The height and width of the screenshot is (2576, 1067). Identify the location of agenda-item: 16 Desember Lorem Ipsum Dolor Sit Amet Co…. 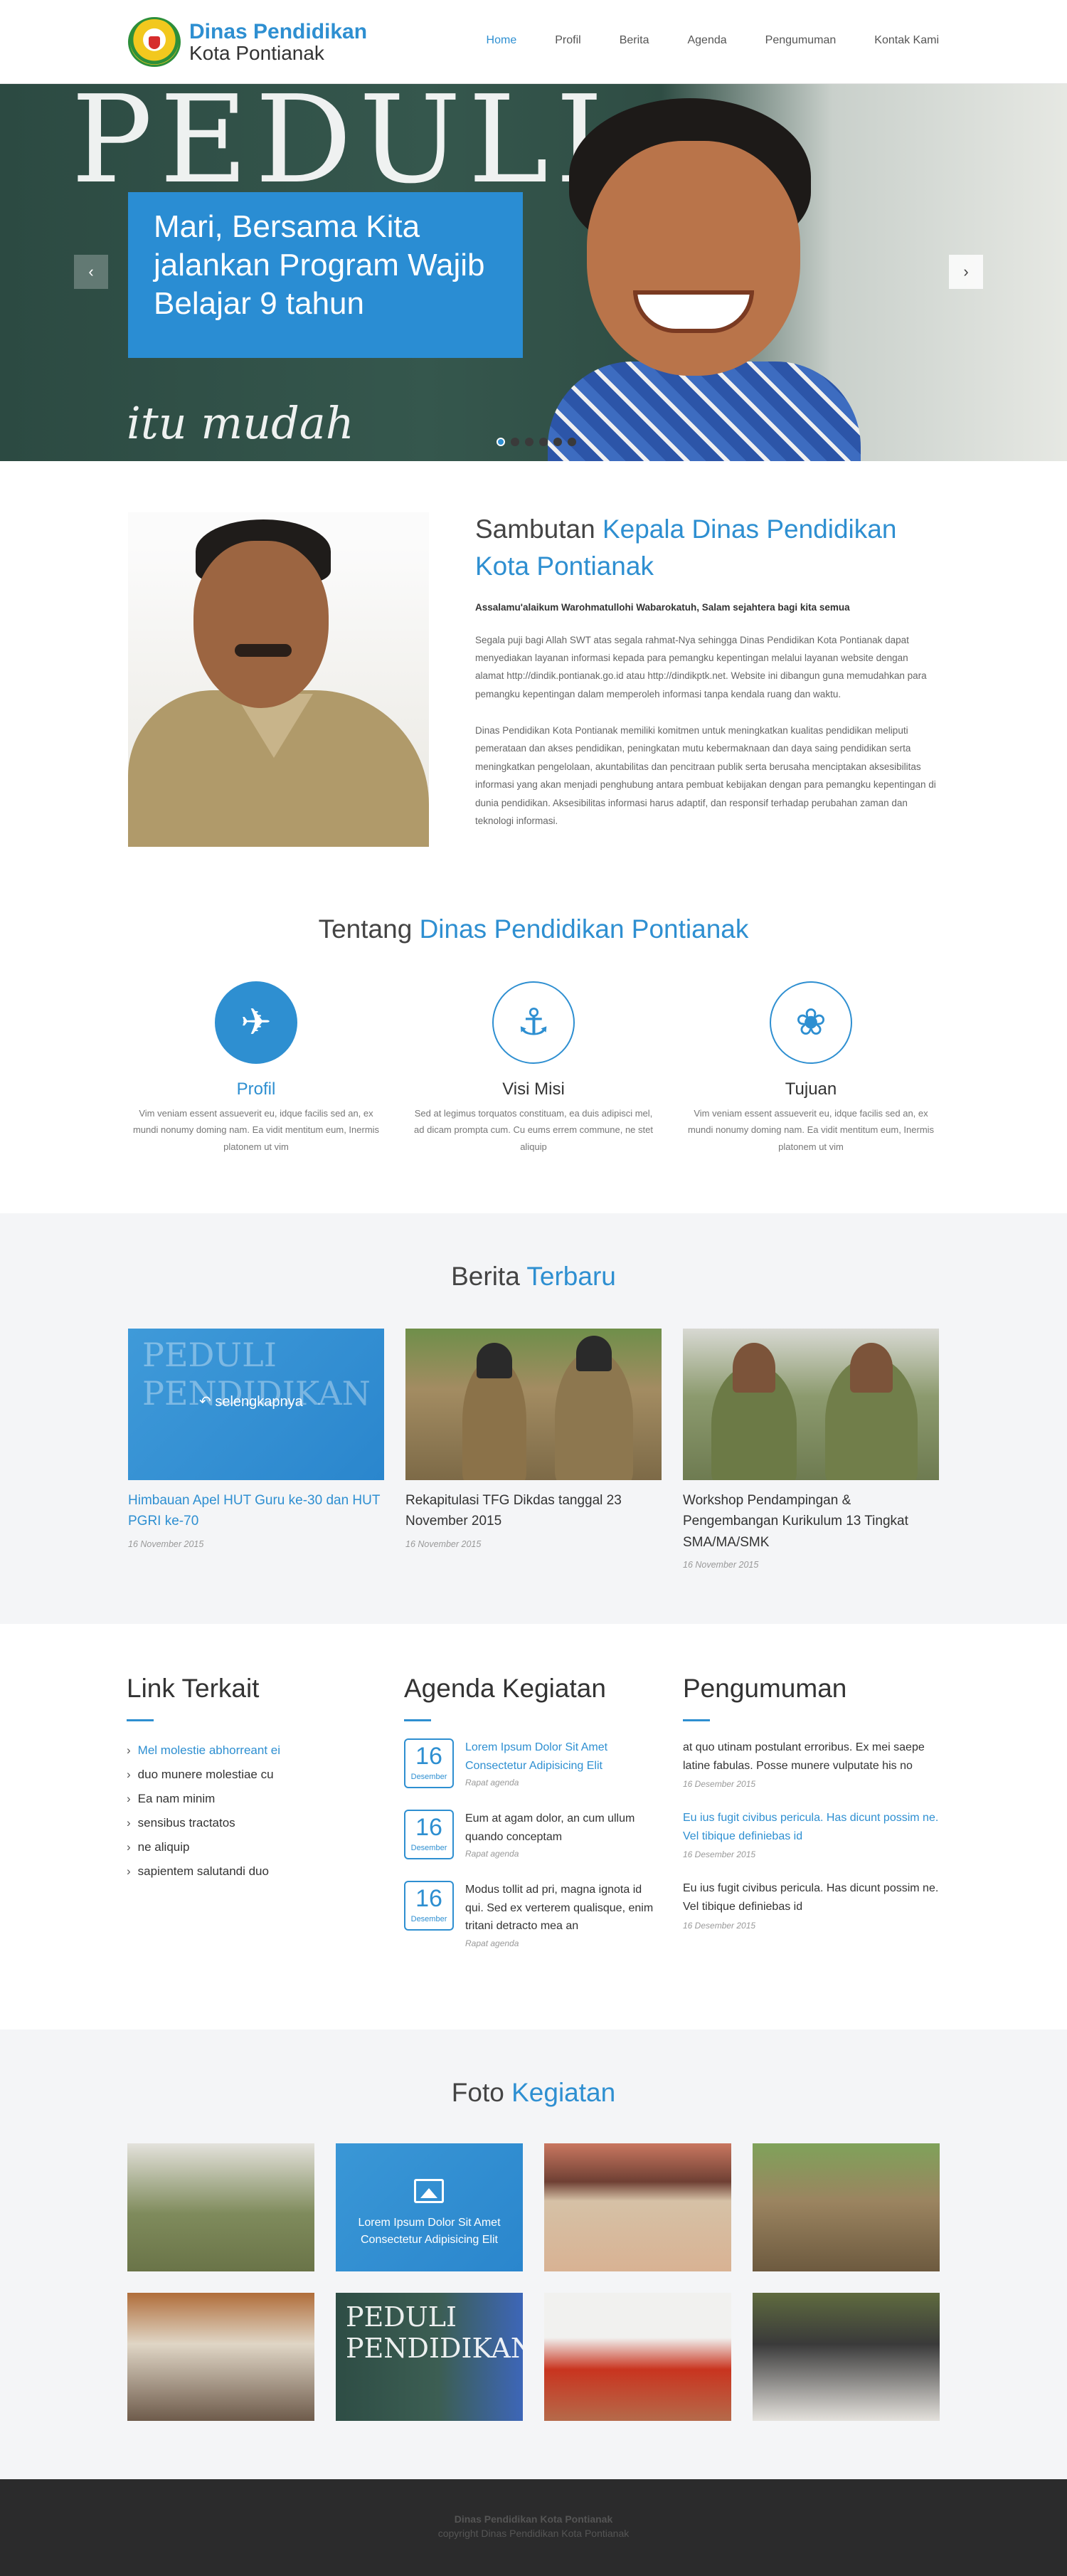
(532, 1763).